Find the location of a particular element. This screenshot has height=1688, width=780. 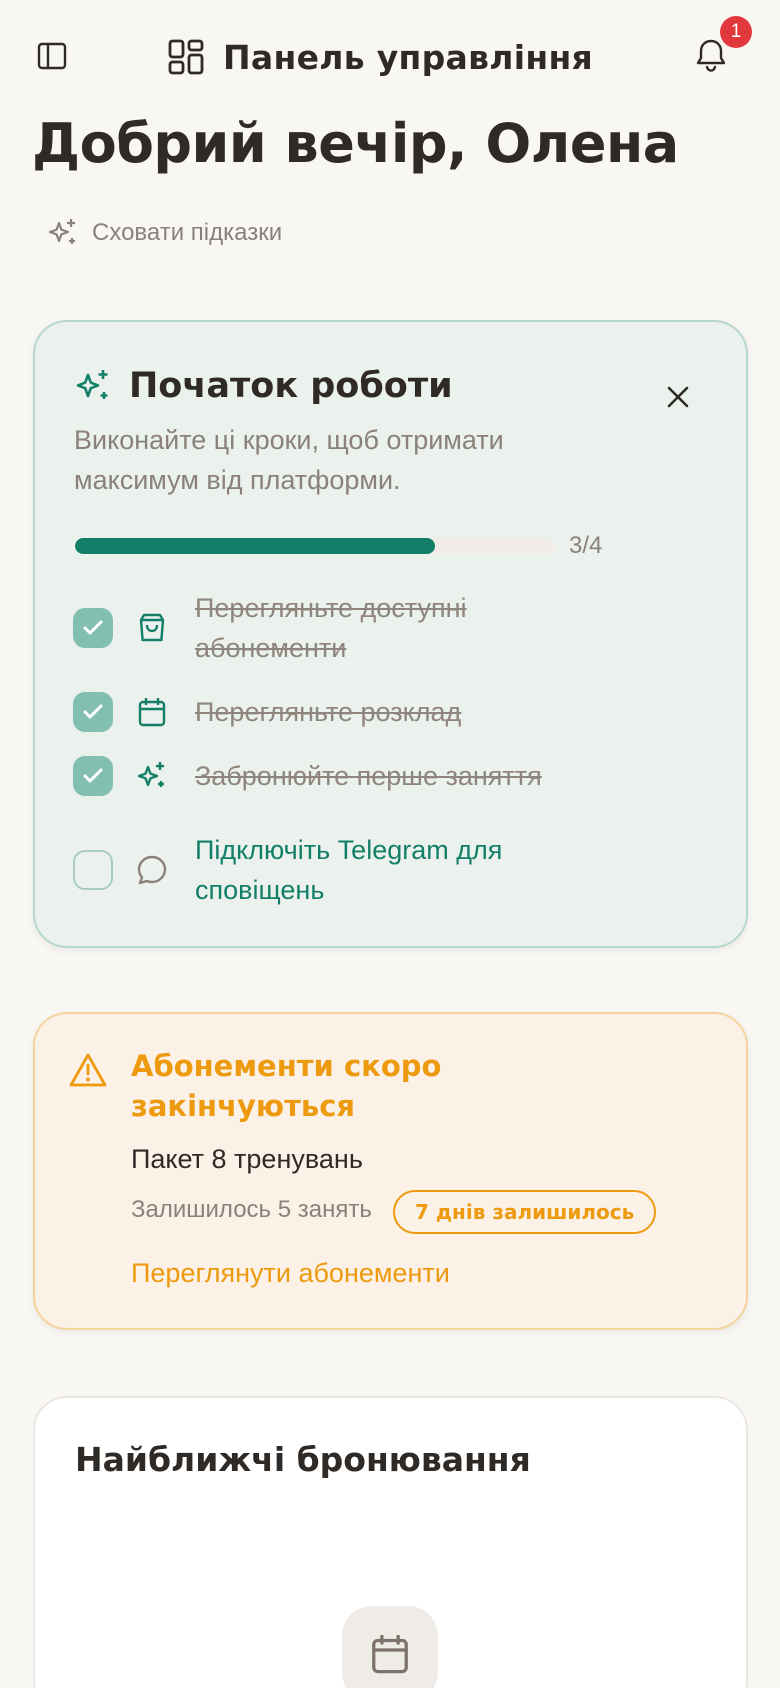

progress-bar is located at coordinates (315, 546).